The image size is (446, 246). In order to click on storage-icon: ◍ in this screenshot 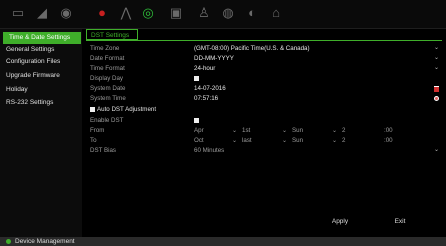, I will do `click(228, 13)`.